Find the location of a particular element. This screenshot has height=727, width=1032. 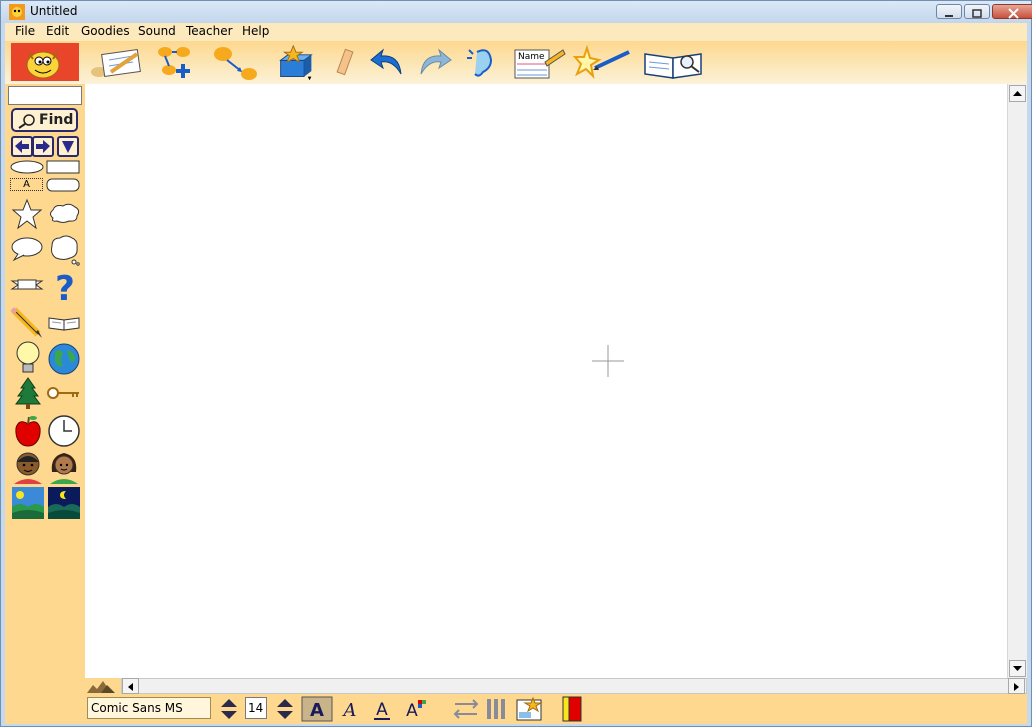

toolbar: Name is located at coordinates (516, 62).